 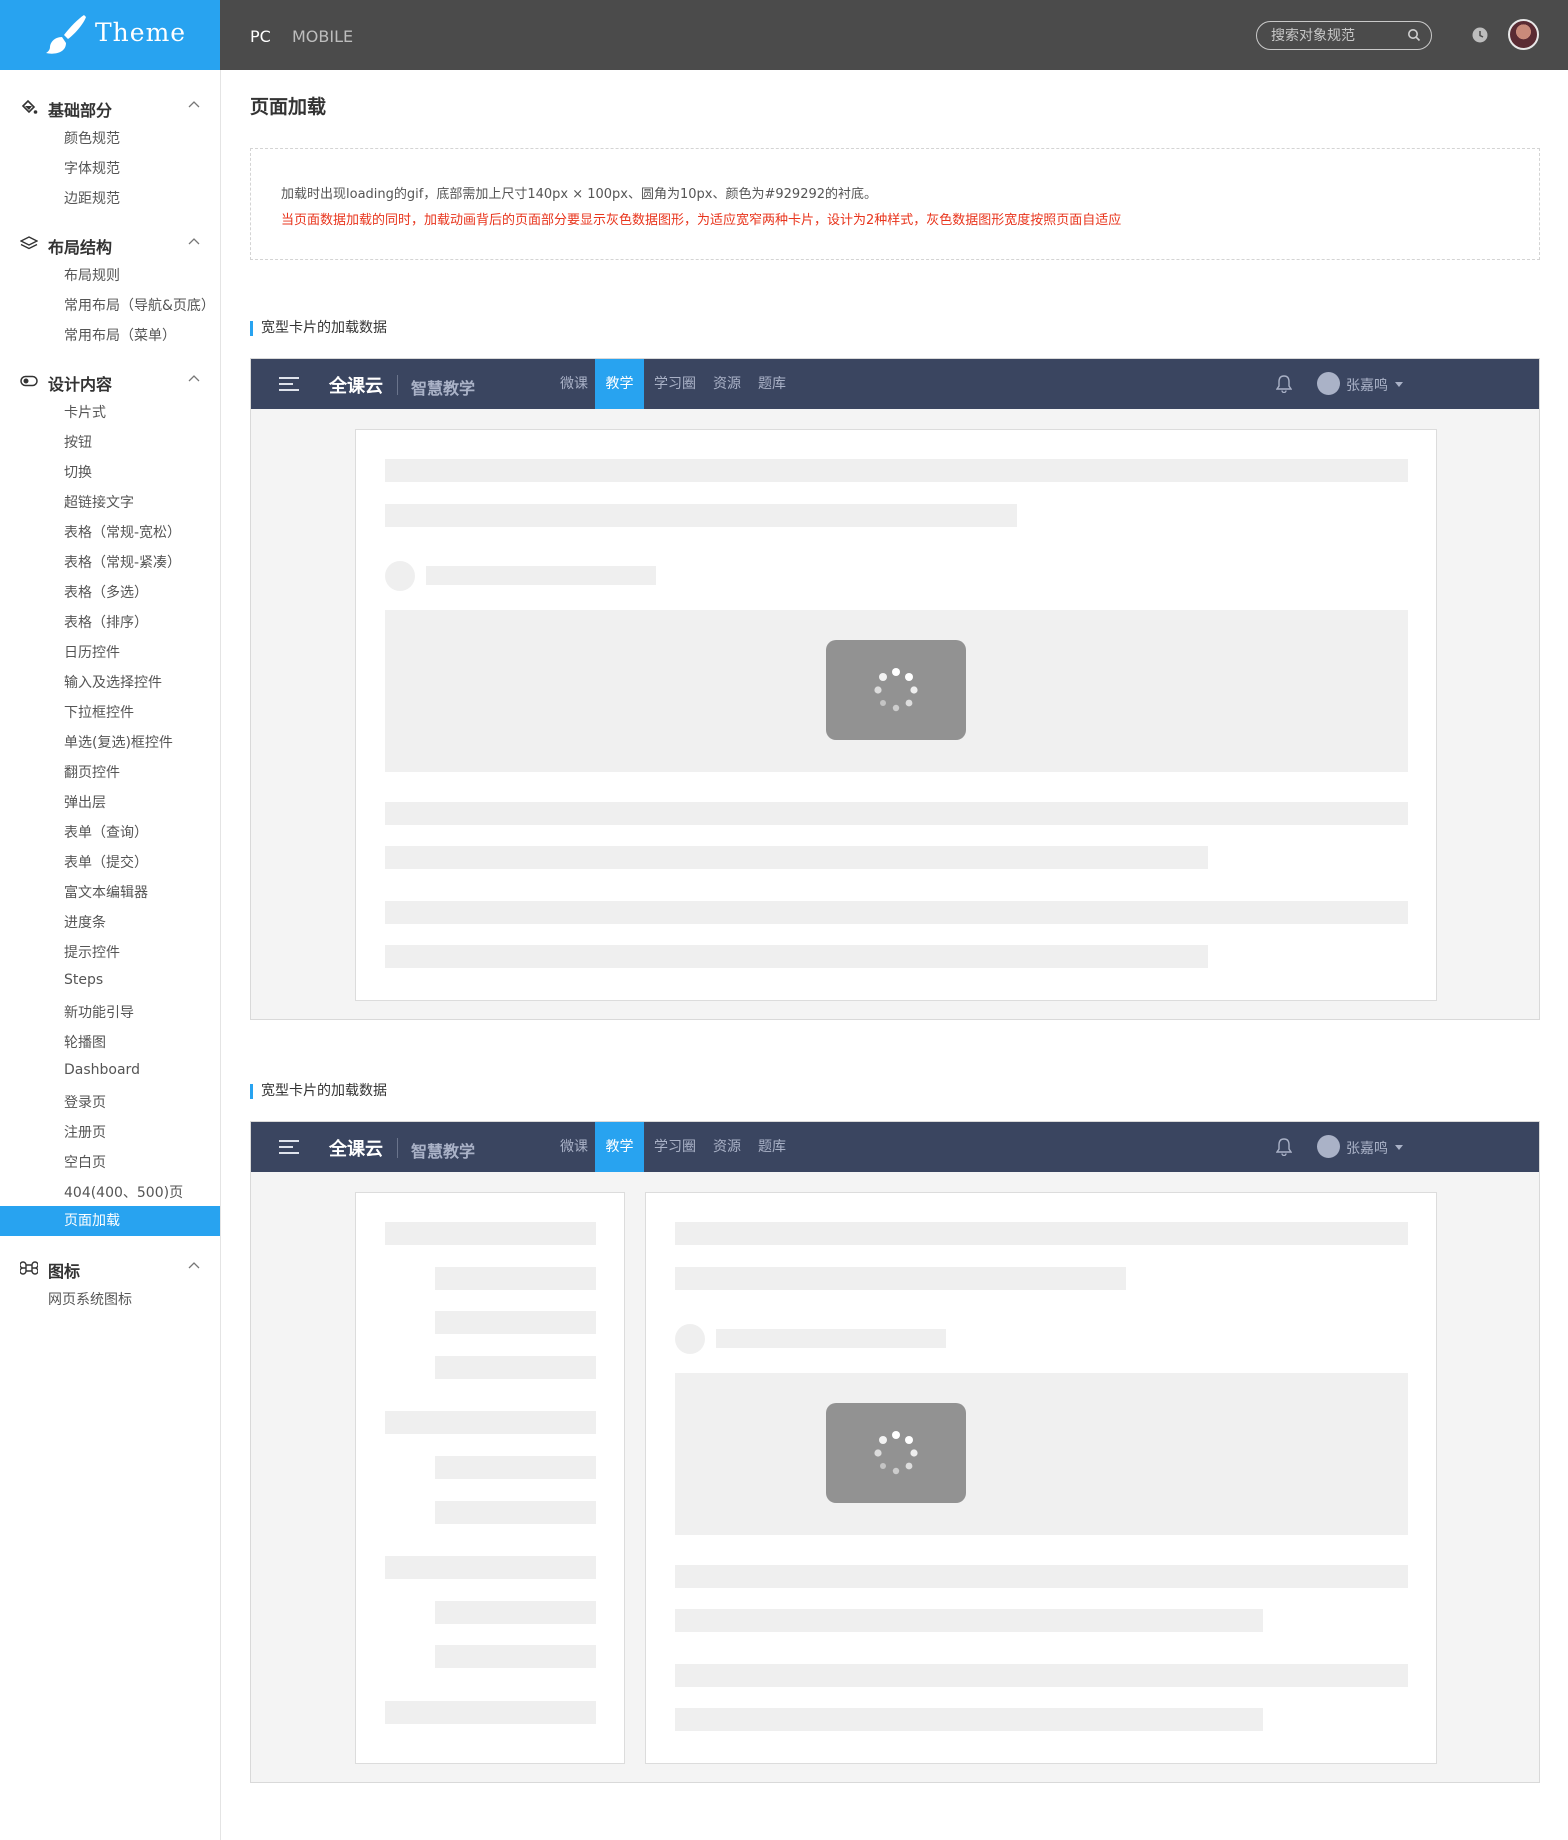 I want to click on sidebar-item: 表单（查询）, so click(x=106, y=832).